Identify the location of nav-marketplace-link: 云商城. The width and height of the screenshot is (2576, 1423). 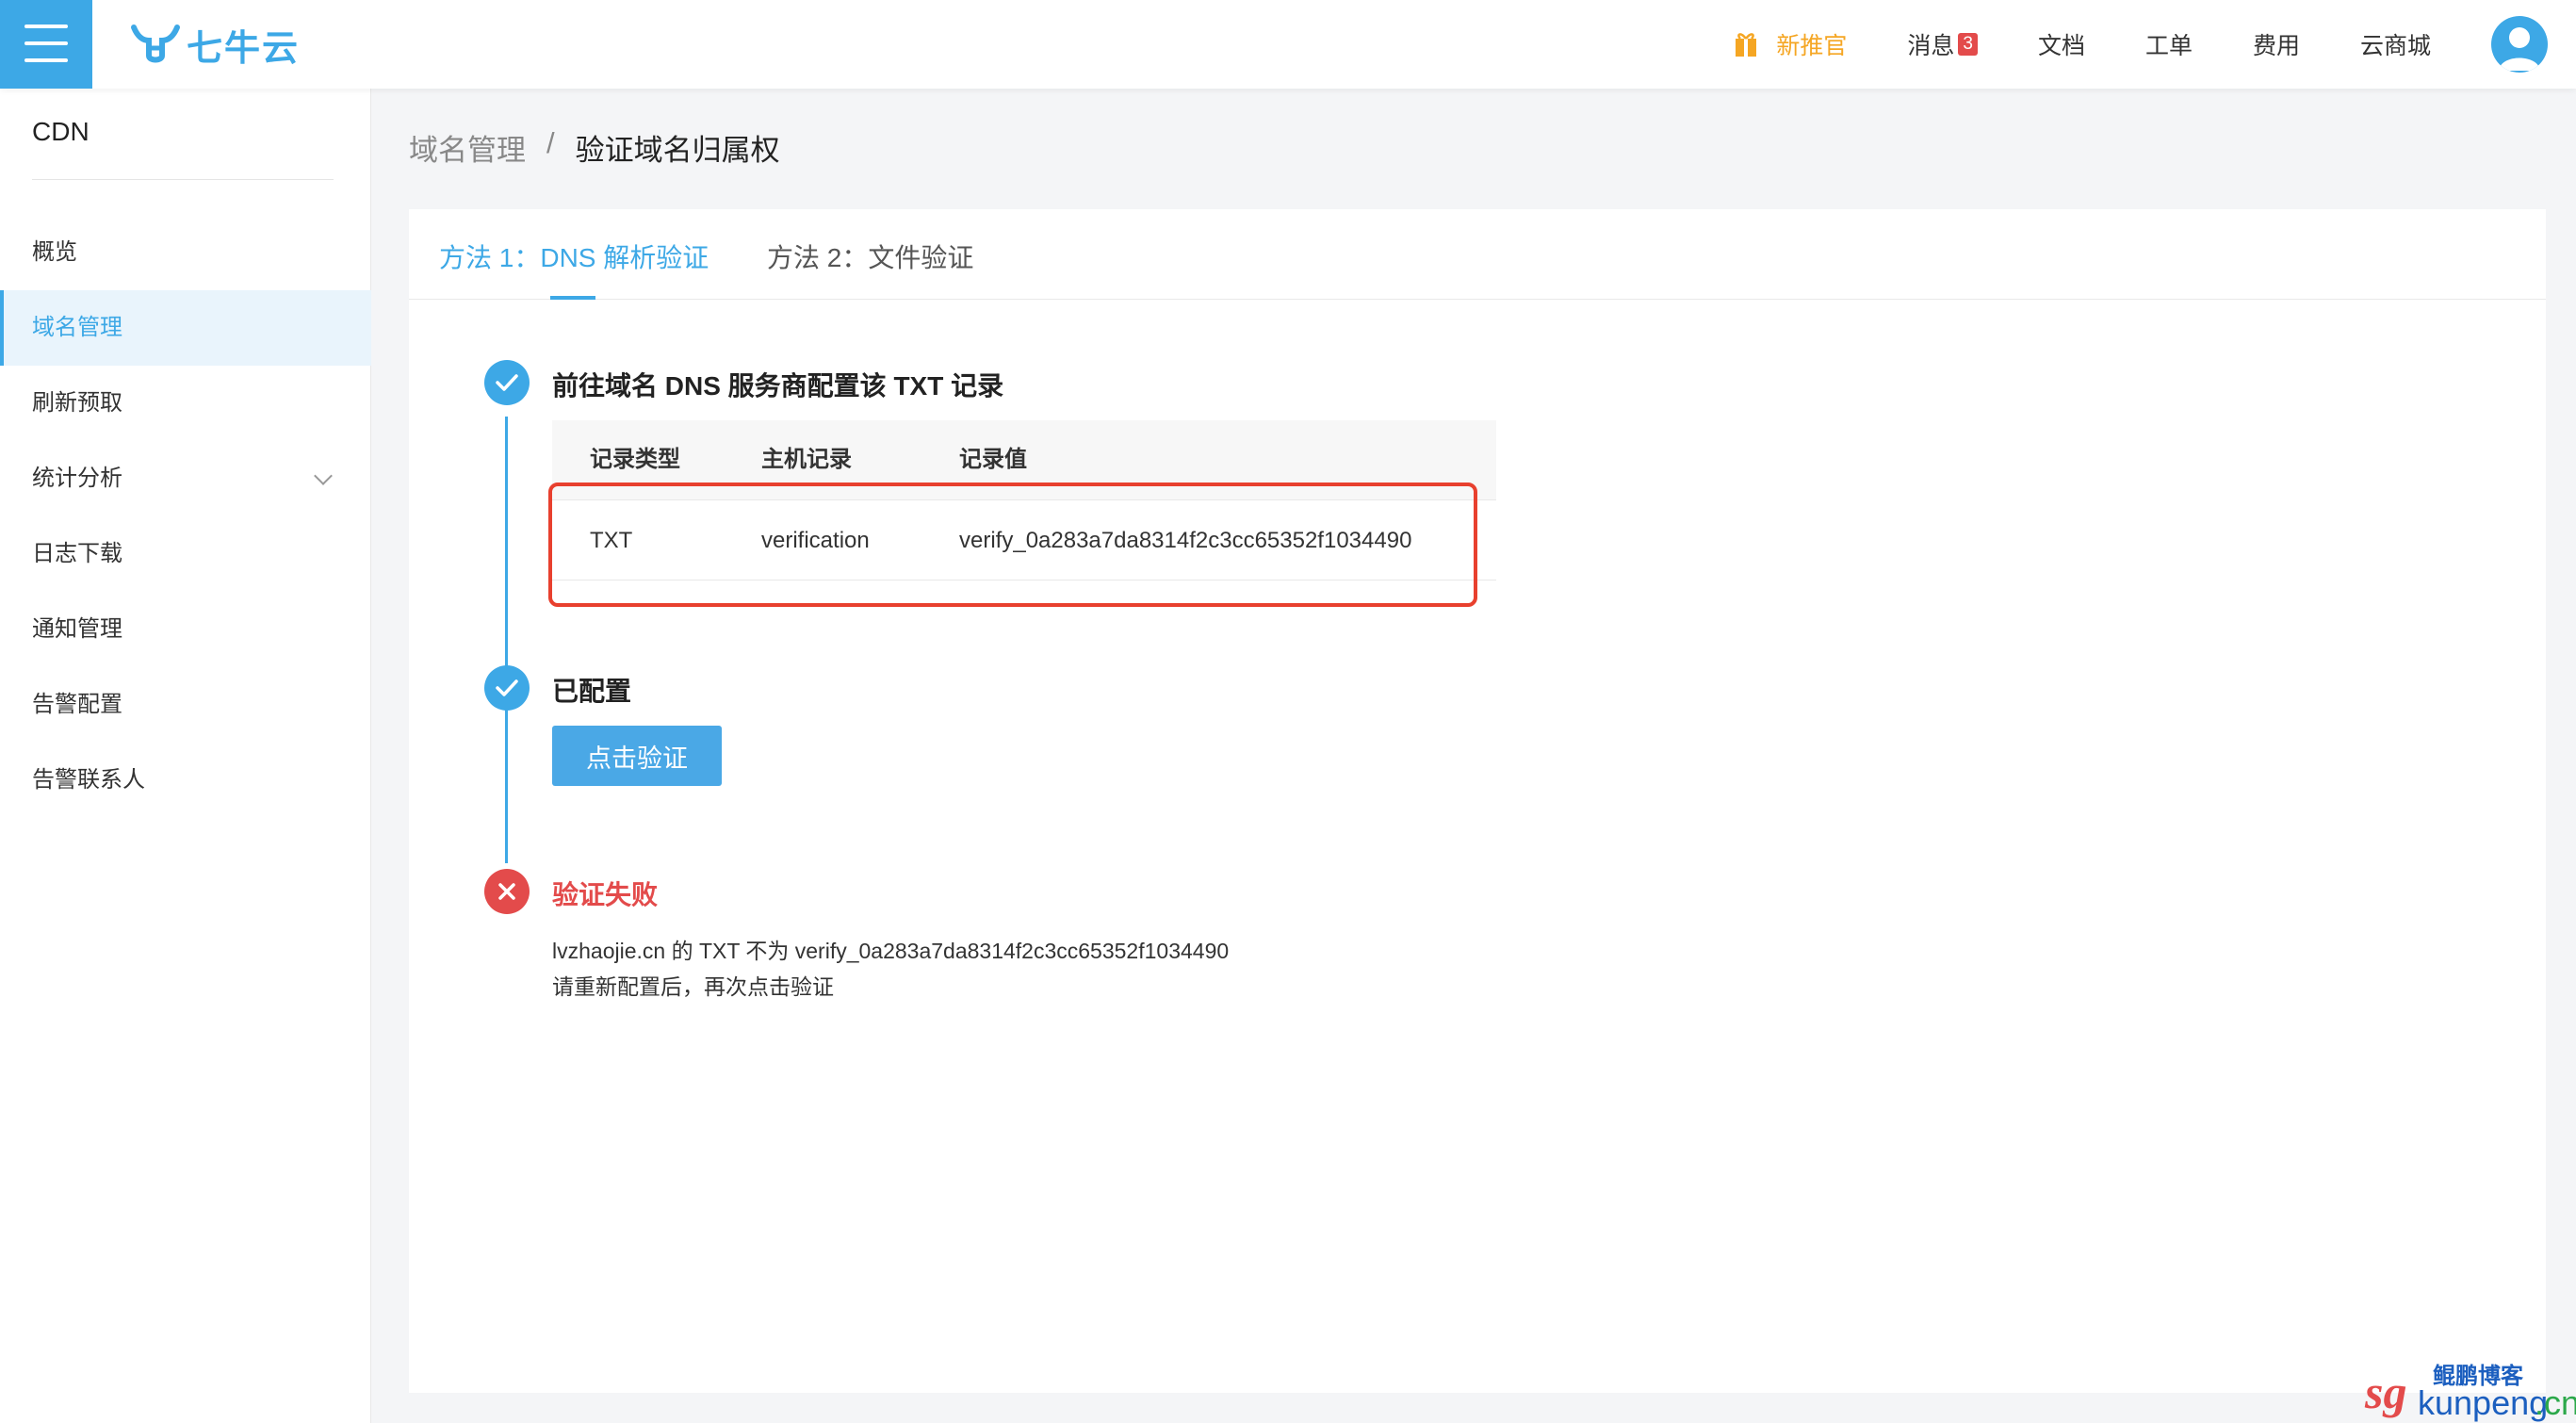
(2395, 44).